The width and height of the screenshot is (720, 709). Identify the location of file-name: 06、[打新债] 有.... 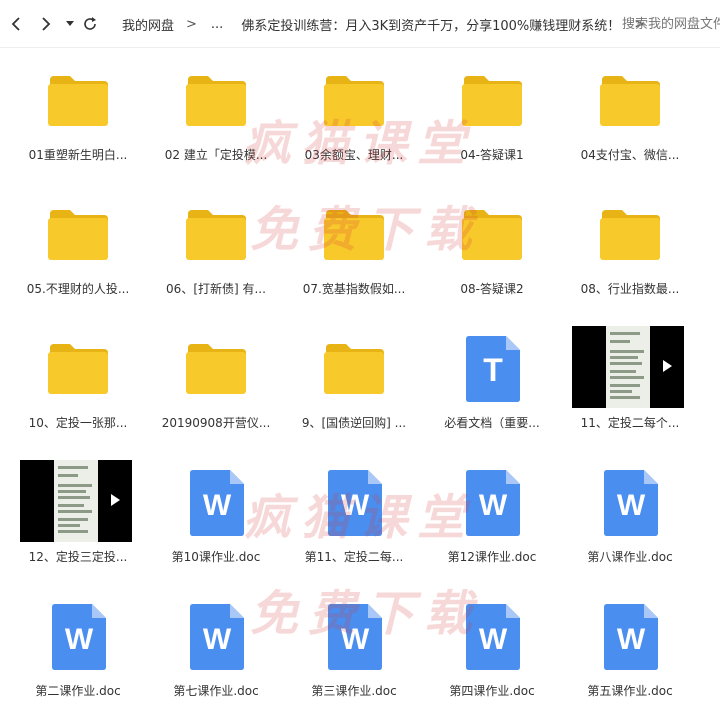
(216, 289).